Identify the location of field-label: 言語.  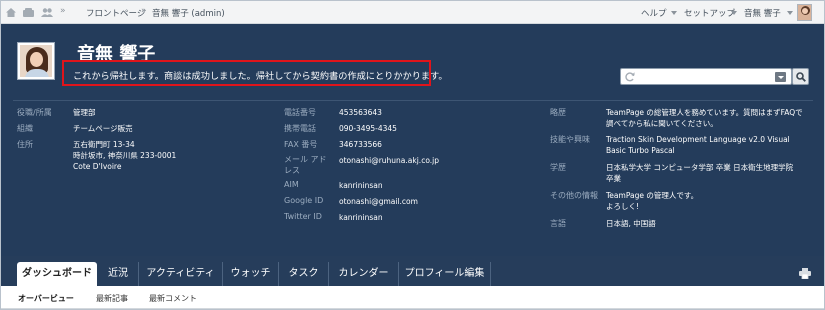
(558, 223).